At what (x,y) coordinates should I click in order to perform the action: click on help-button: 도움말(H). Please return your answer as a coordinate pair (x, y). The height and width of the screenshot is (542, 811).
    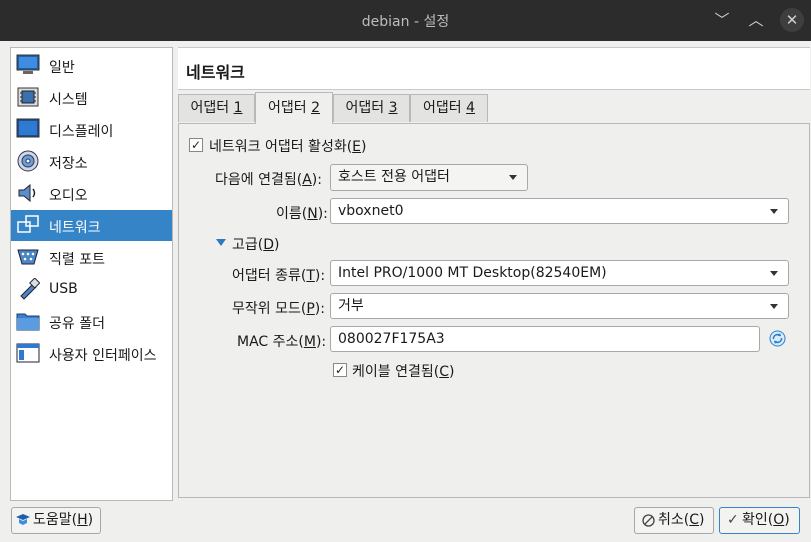
    Looking at the image, I should click on (56, 520).